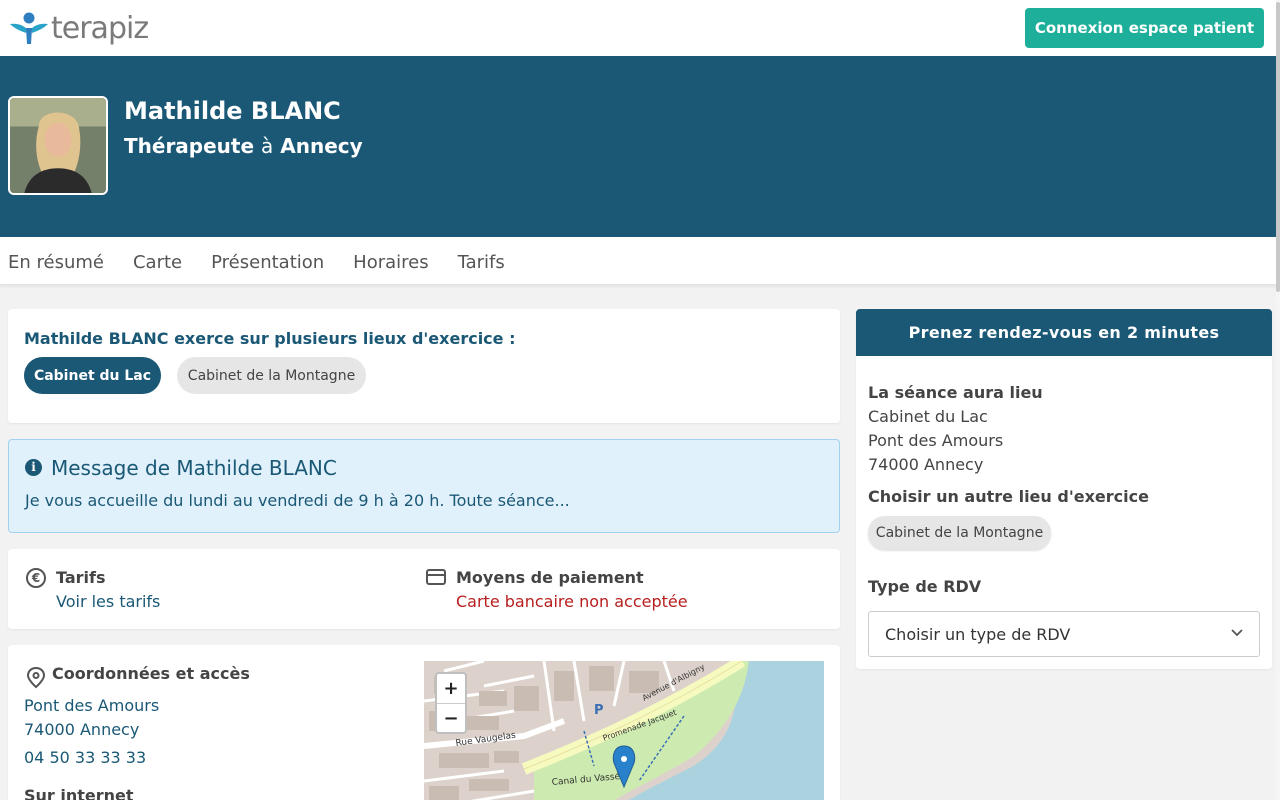  I want to click on practitioner-preposition: à, so click(267, 146).